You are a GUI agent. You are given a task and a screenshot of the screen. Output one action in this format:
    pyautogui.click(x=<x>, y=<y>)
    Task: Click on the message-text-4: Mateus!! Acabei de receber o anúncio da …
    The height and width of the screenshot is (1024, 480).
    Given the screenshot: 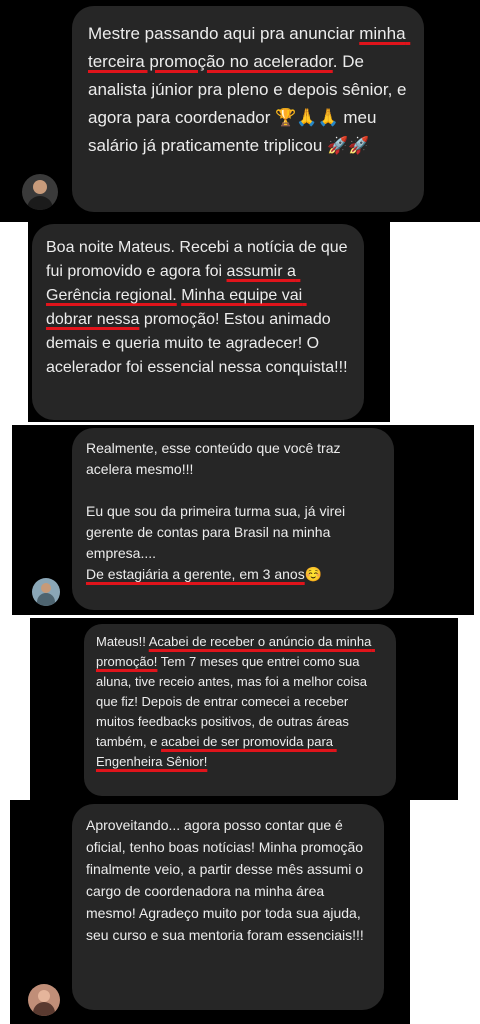 What is the action you would take?
    pyautogui.click(x=235, y=701)
    